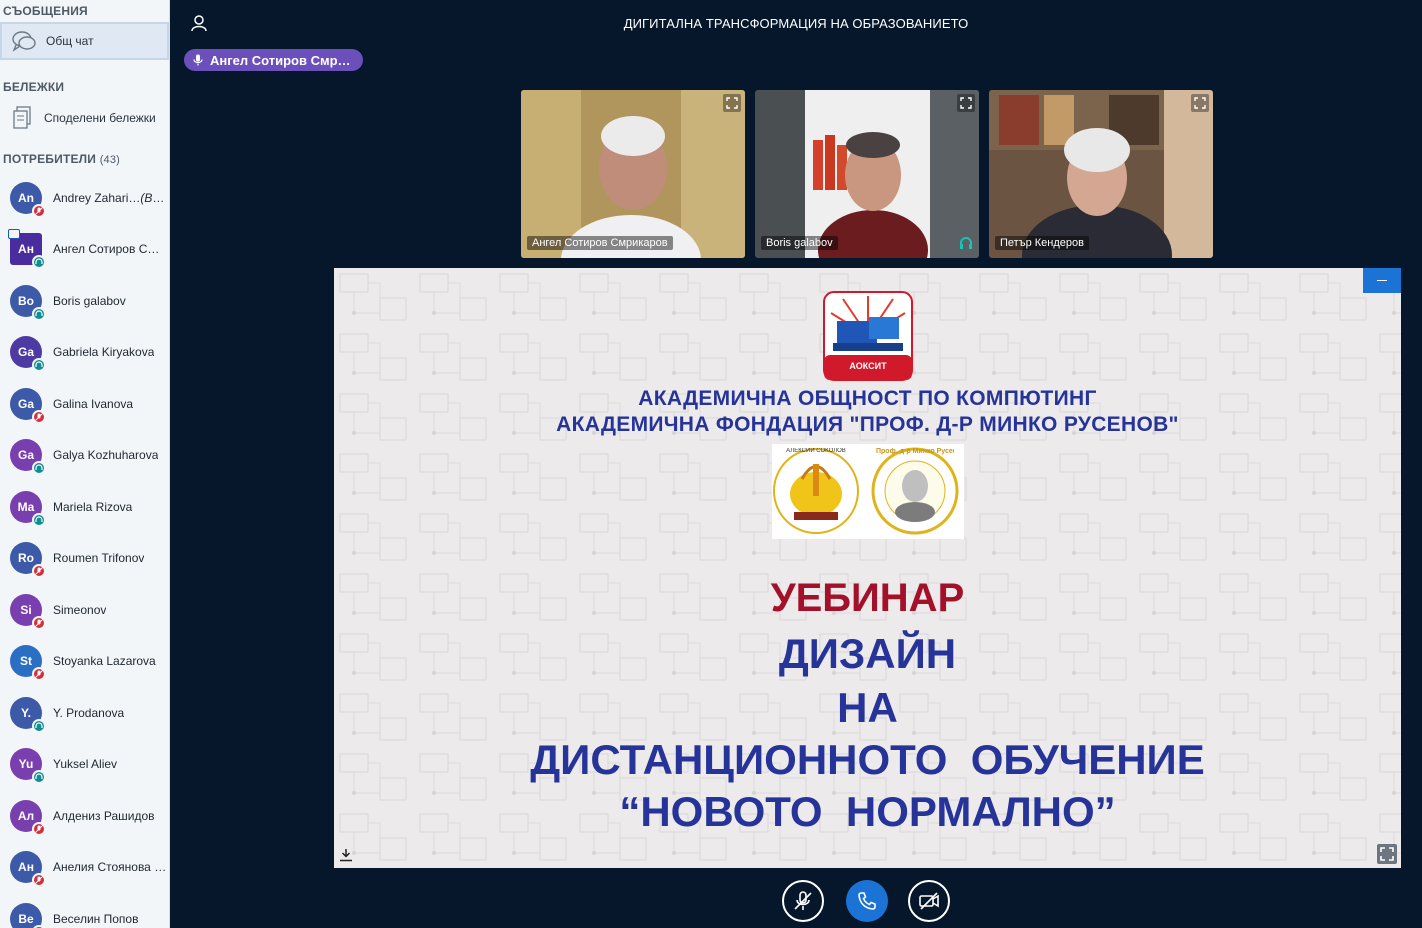 This screenshot has height=928, width=1422. What do you see at coordinates (1042, 243) in the screenshot?
I see `video-participant-name: Петър Кендеров` at bounding box center [1042, 243].